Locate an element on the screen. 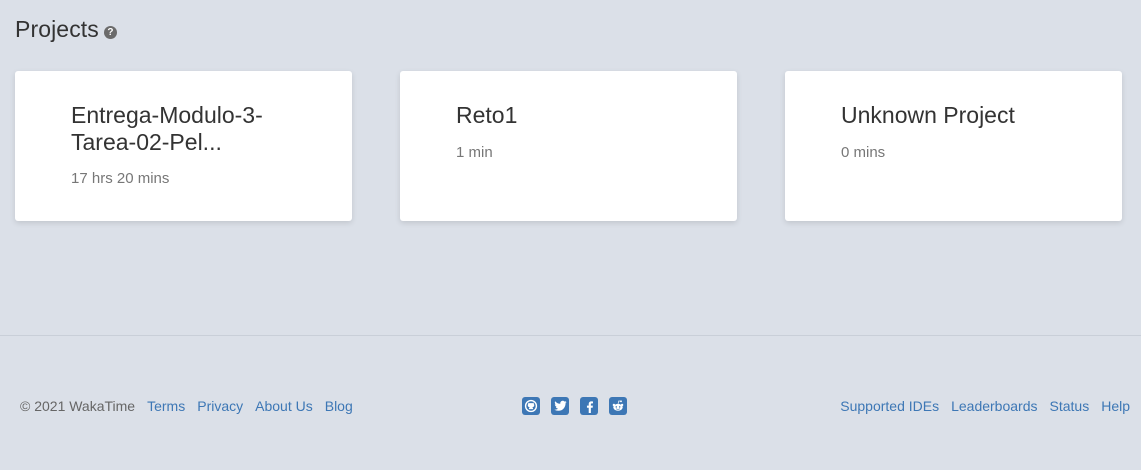 This screenshot has height=470, width=1141. help-link: Help is located at coordinates (1115, 406).